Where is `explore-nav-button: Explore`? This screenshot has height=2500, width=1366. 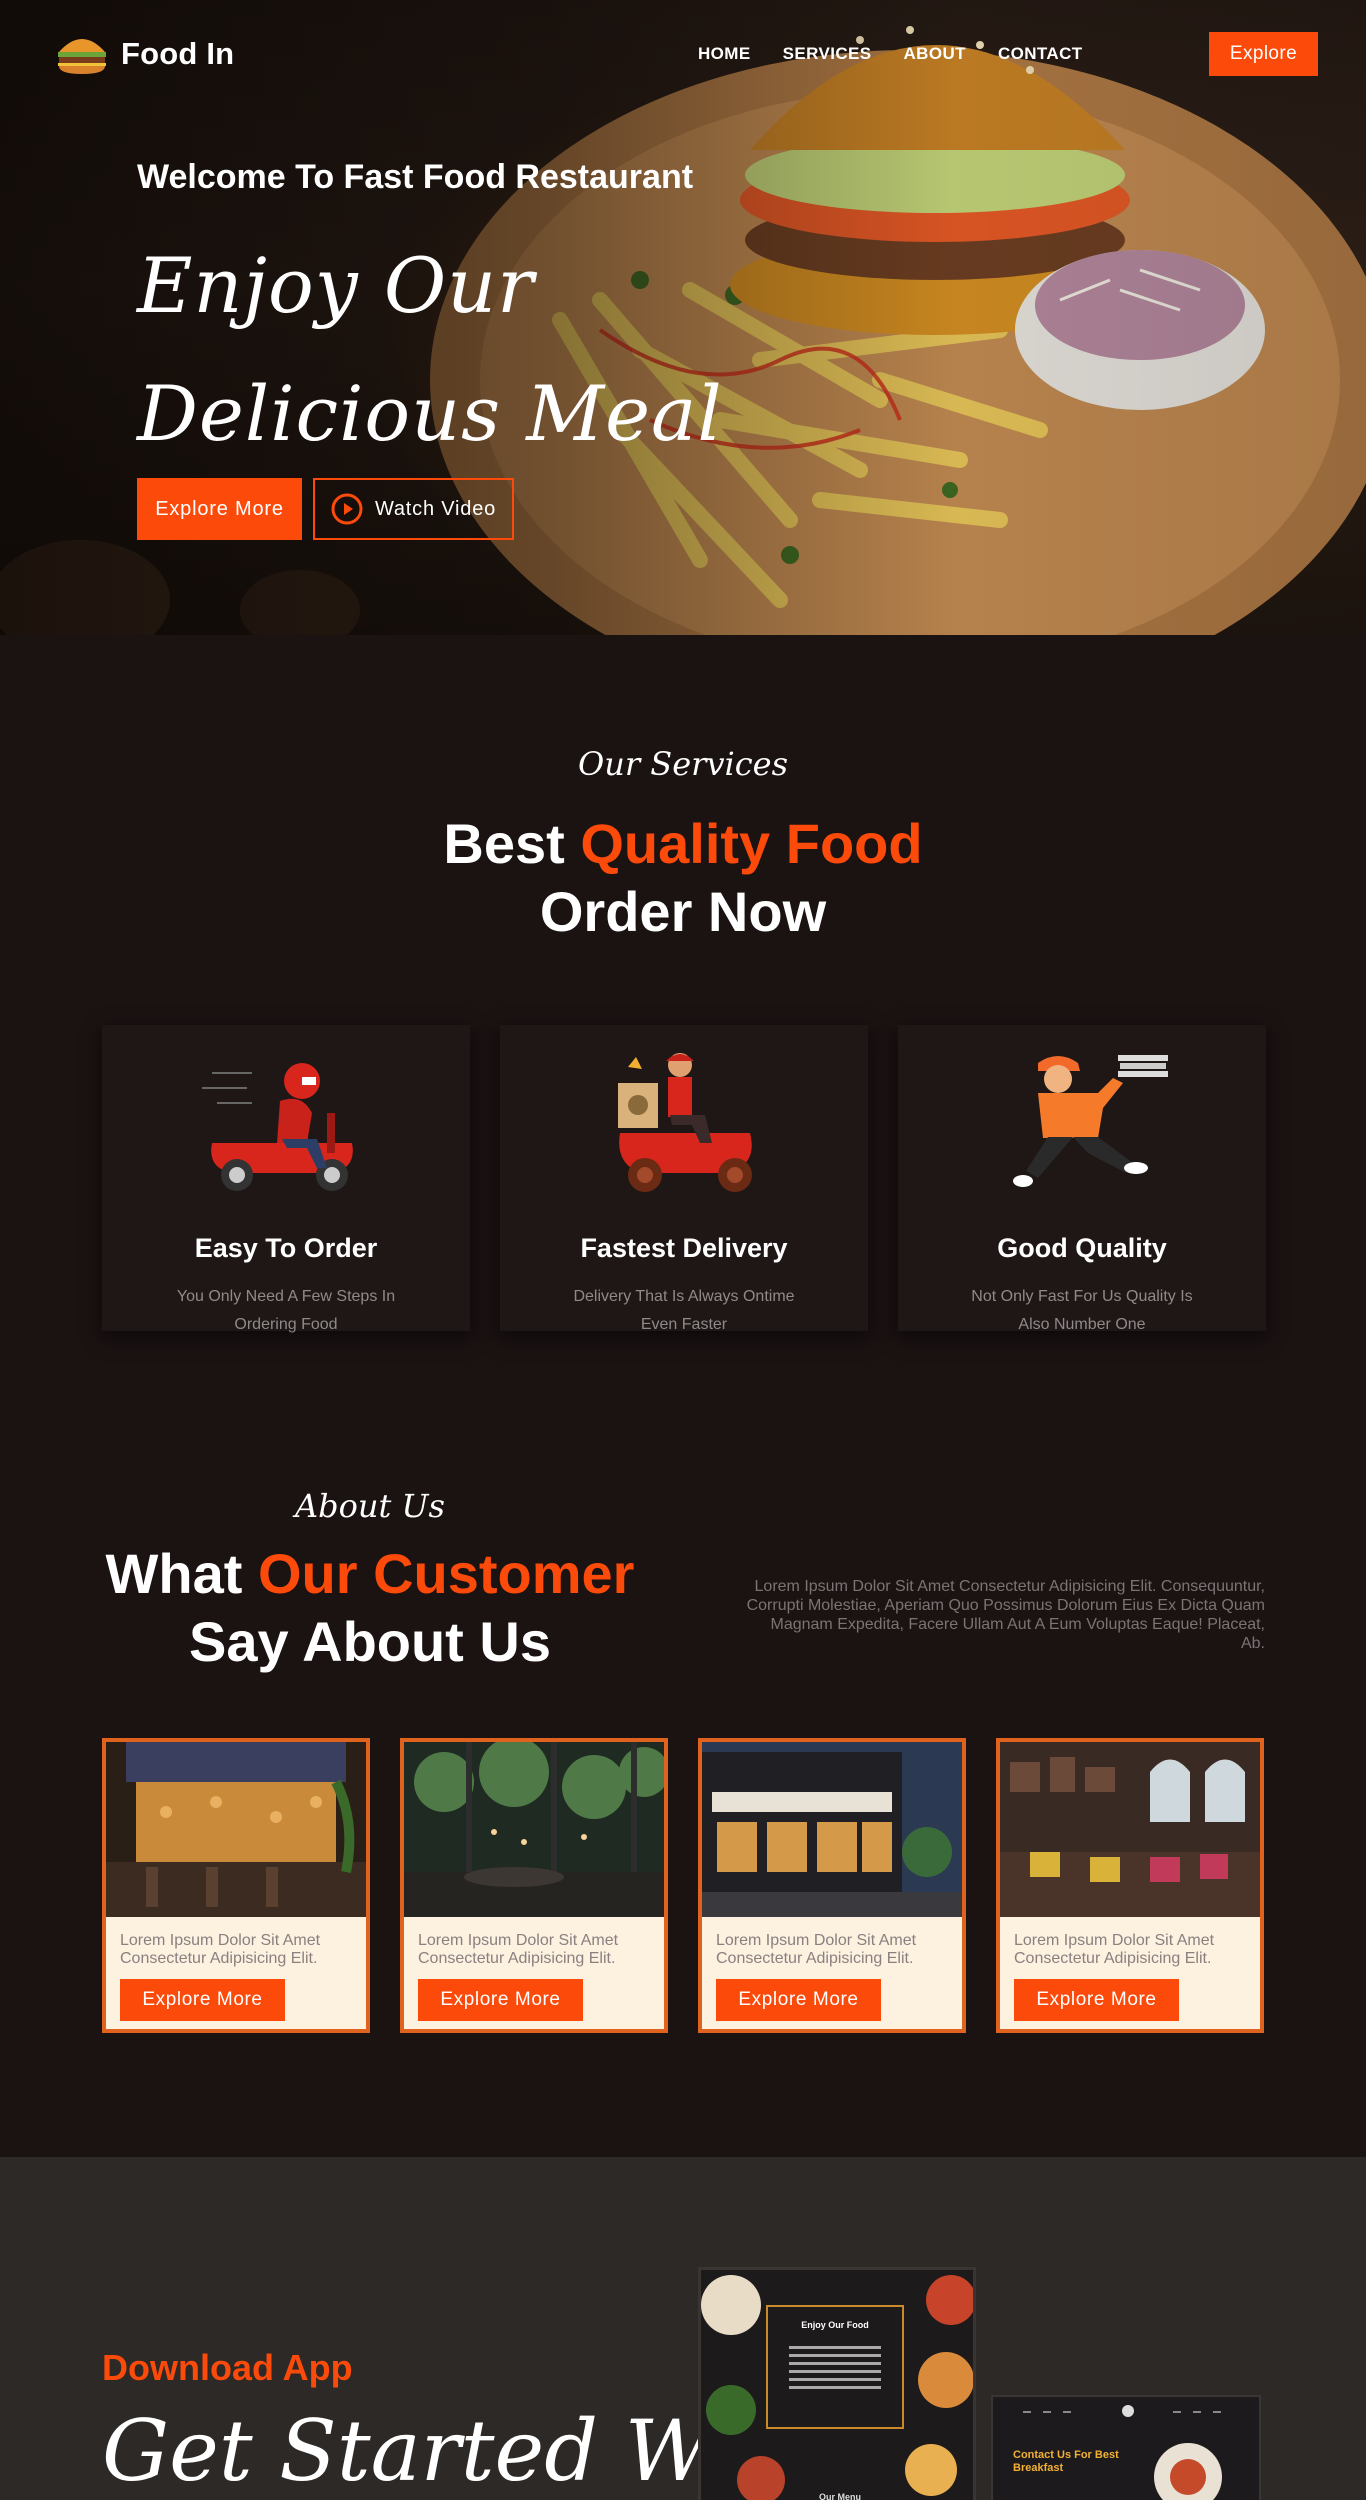 explore-nav-button: Explore is located at coordinates (1263, 54).